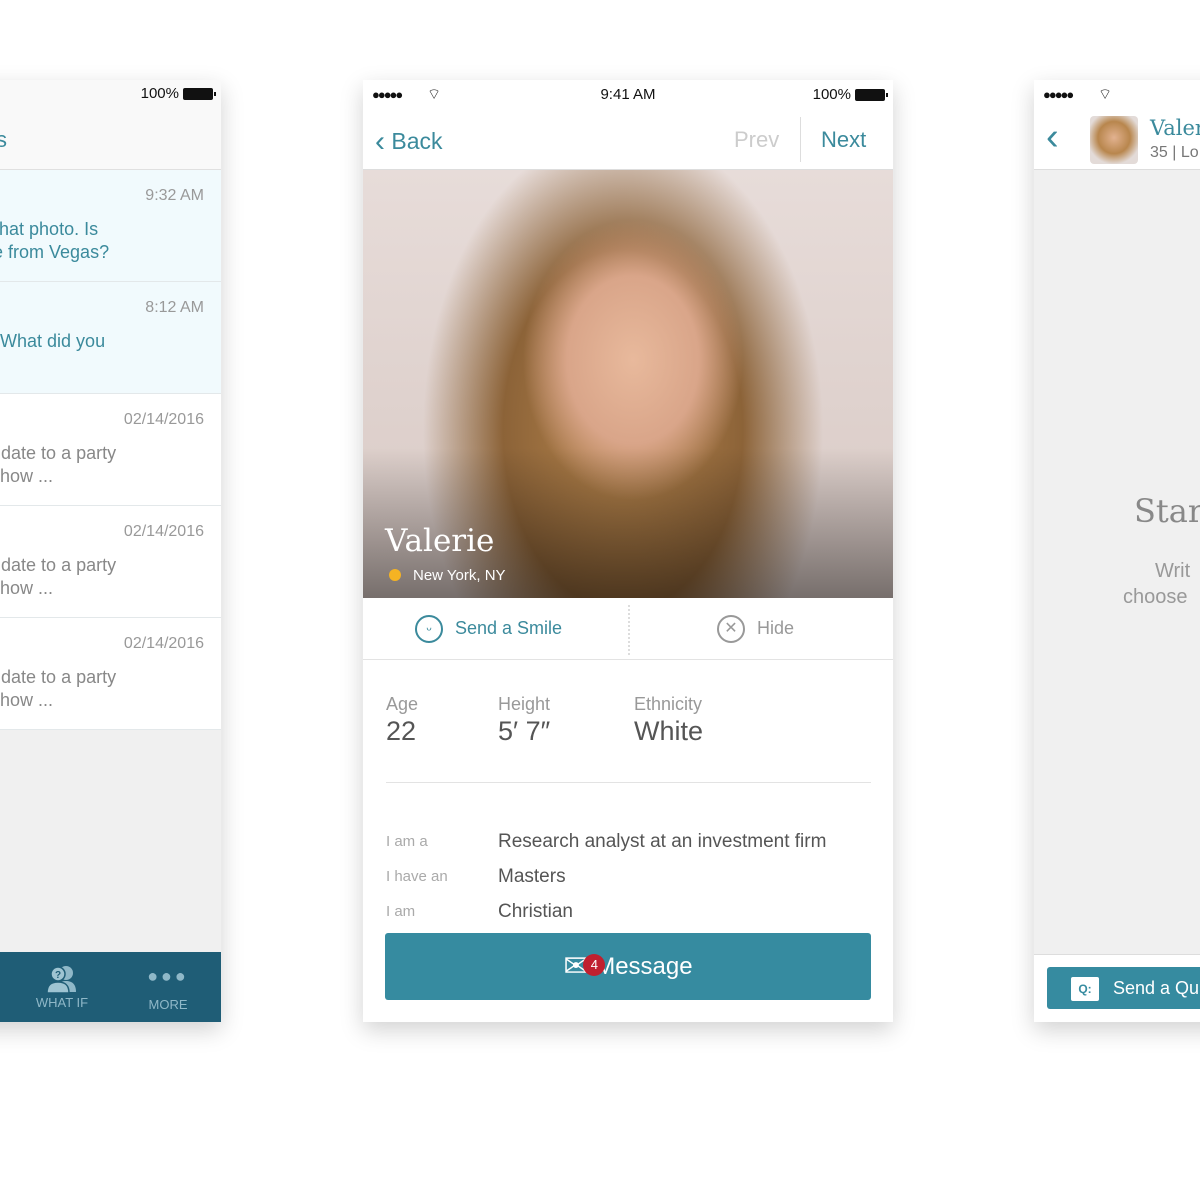  What do you see at coordinates (3, 139) in the screenshot?
I see `page-title: s` at bounding box center [3, 139].